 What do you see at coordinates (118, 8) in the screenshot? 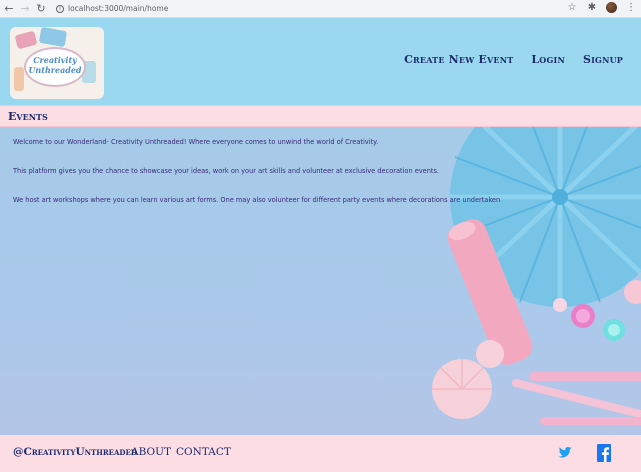
I see `url-text: localhost:3000/main/home` at bounding box center [118, 8].